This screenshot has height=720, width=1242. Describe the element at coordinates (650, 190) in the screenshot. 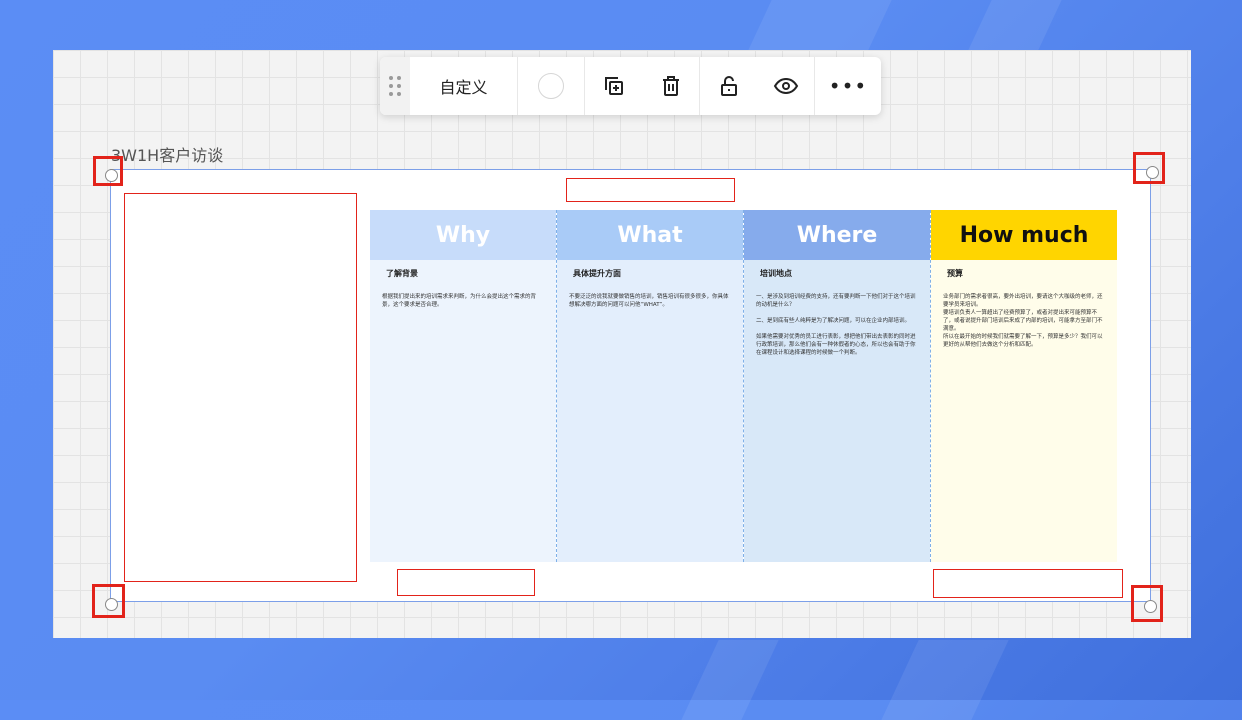

I see `top-title-placeholder` at that location.